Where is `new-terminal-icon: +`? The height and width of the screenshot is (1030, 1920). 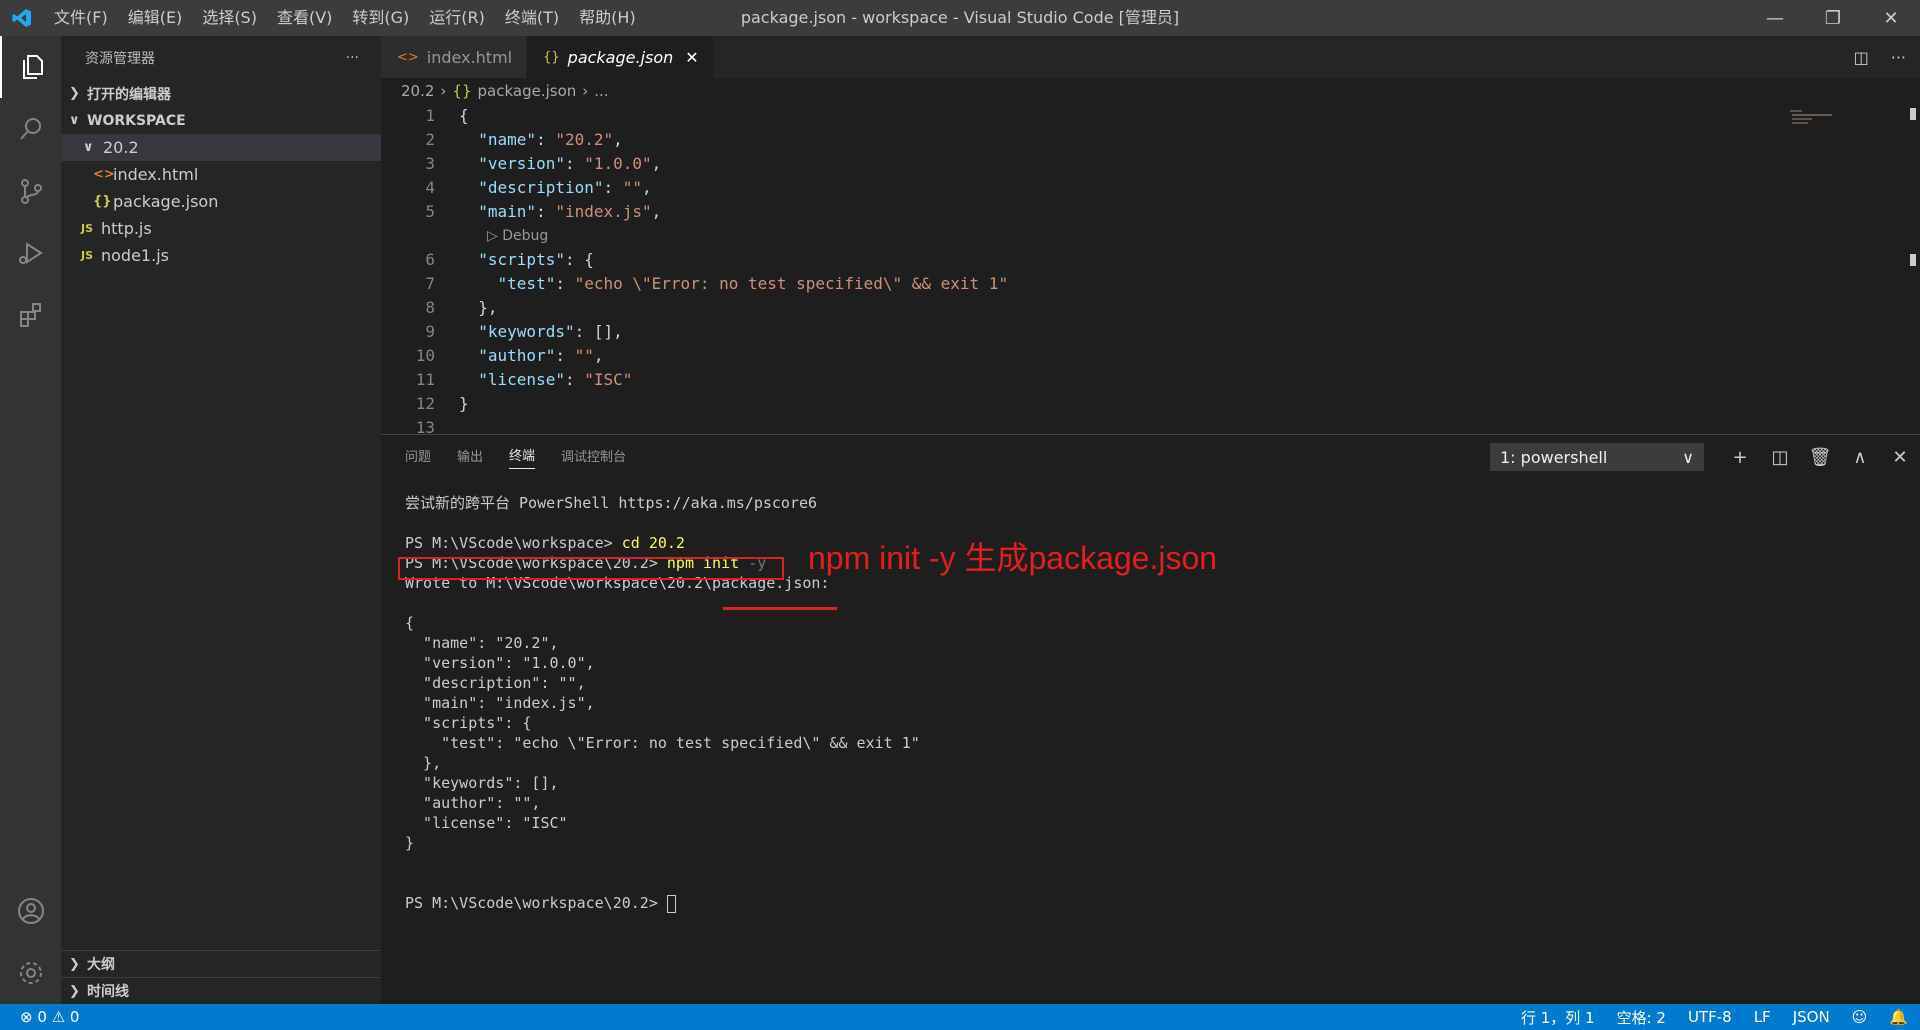 new-terminal-icon: + is located at coordinates (1740, 457).